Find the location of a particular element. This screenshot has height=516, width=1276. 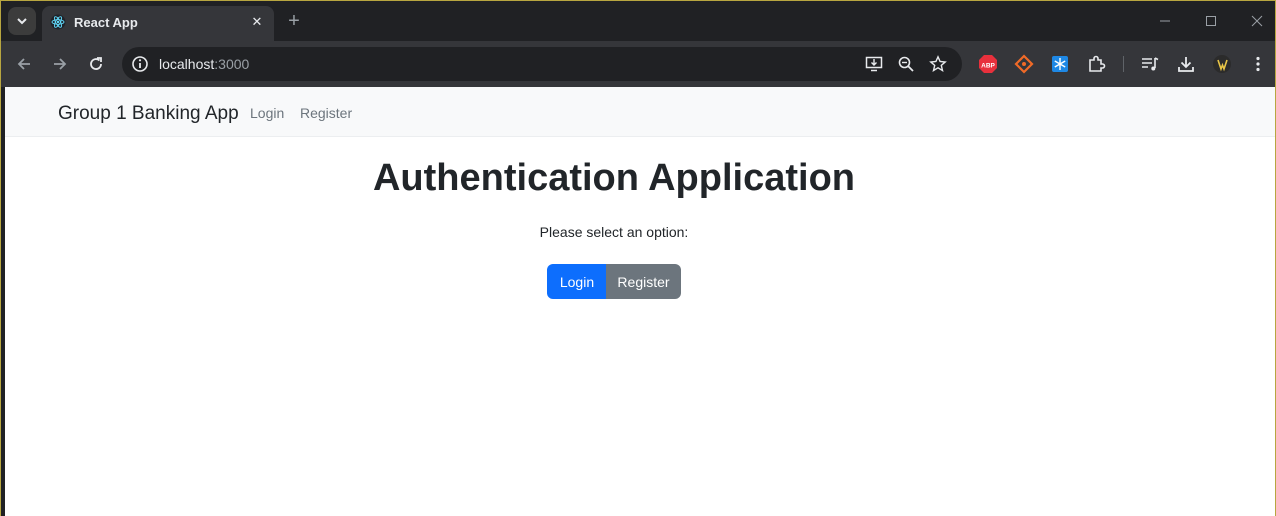

react-icon is located at coordinates (58, 22).